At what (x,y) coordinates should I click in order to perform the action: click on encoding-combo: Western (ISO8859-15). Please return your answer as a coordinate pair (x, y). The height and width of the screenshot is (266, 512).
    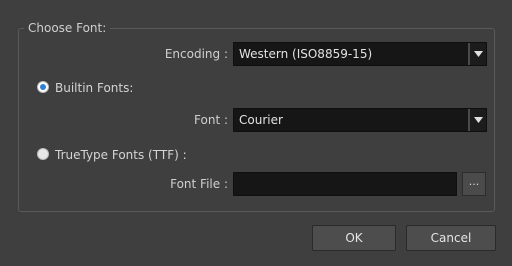
    Looking at the image, I should click on (360, 54).